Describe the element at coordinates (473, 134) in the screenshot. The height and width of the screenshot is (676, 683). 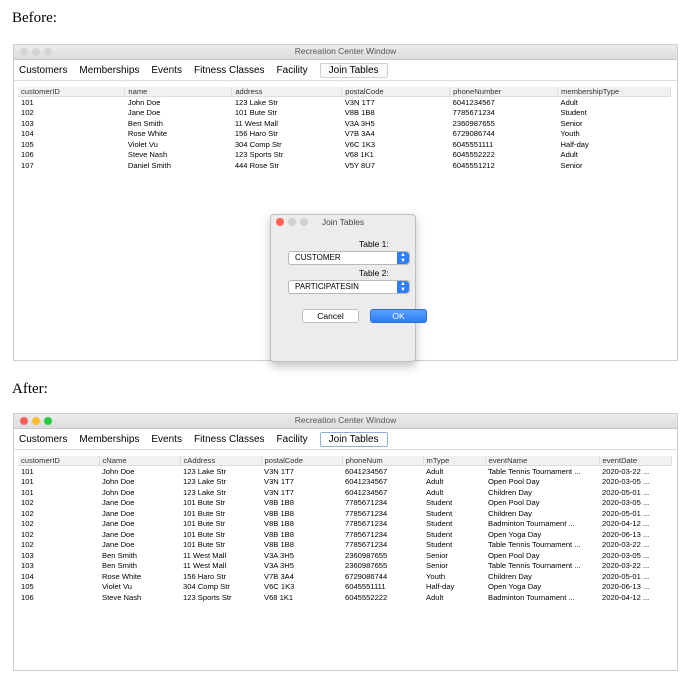
I see `table-cell: 6729086744` at that location.